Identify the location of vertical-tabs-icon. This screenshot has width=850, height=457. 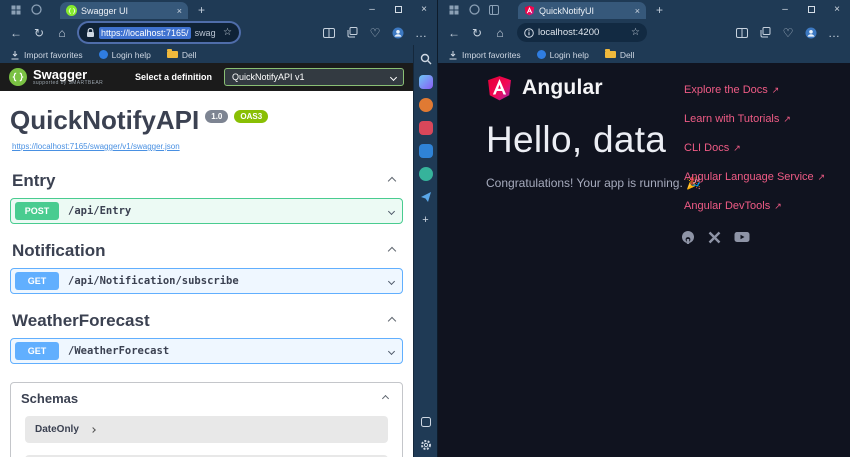
(494, 10).